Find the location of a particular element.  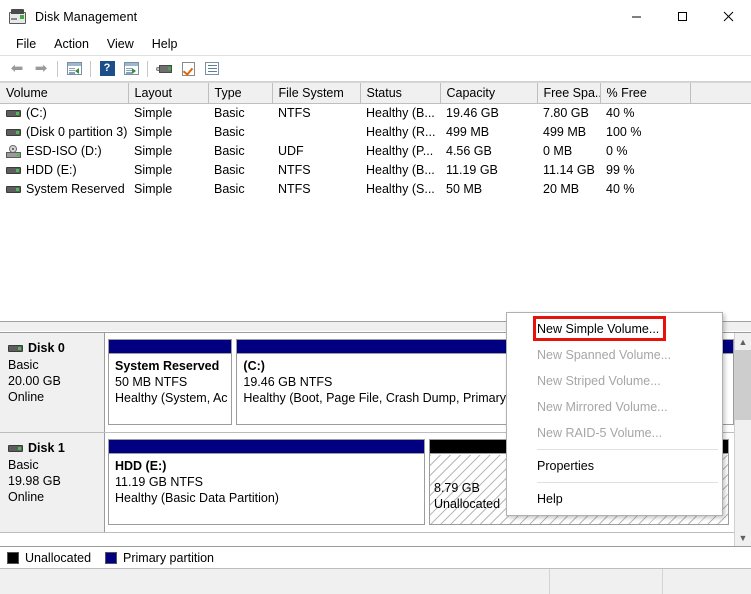

cell-capacity: 11.19 GB is located at coordinates (472, 170).